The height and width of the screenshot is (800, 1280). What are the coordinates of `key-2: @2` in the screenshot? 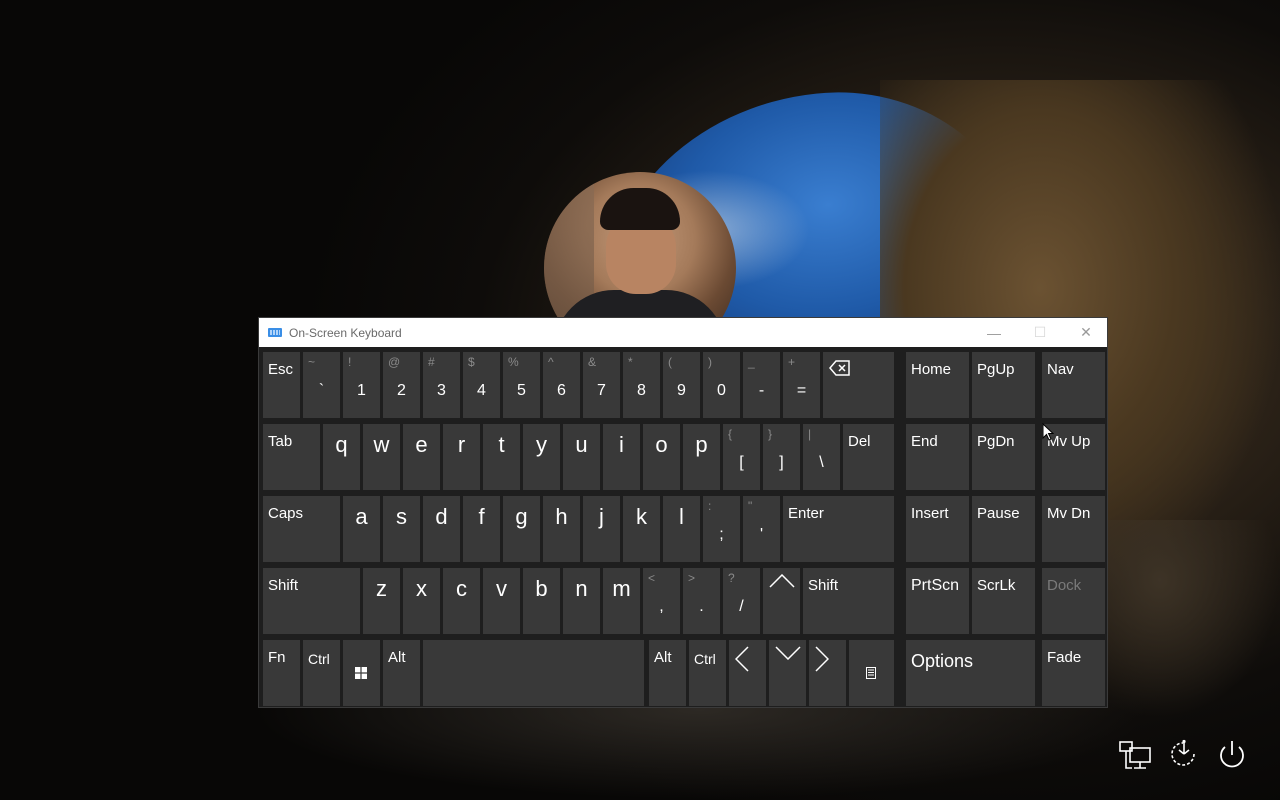 It's located at (401, 385).